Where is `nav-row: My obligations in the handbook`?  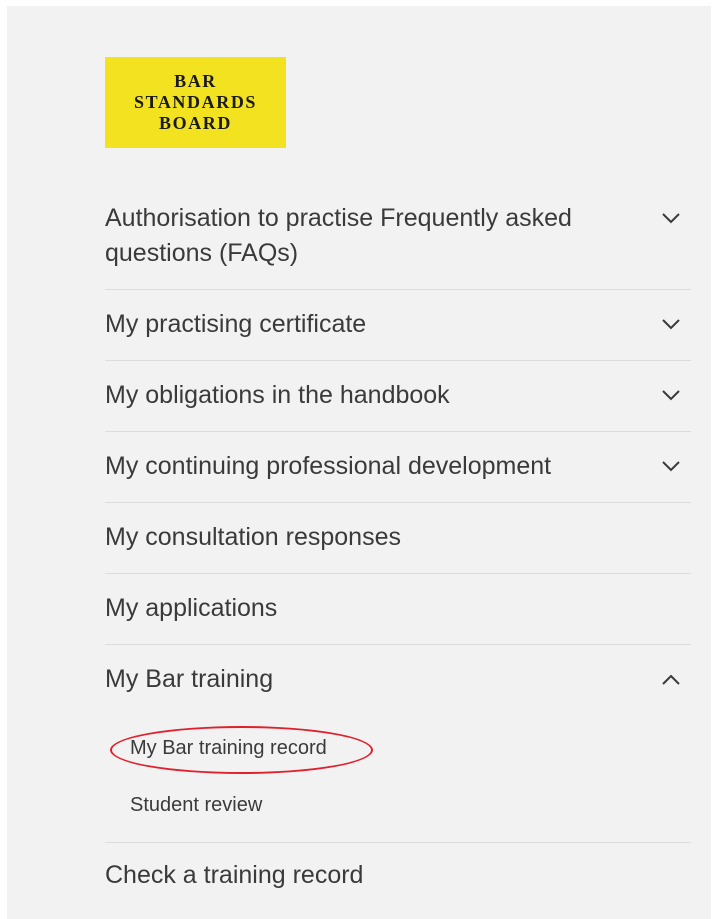
nav-row: My obligations in the handbook is located at coordinates (398, 387).